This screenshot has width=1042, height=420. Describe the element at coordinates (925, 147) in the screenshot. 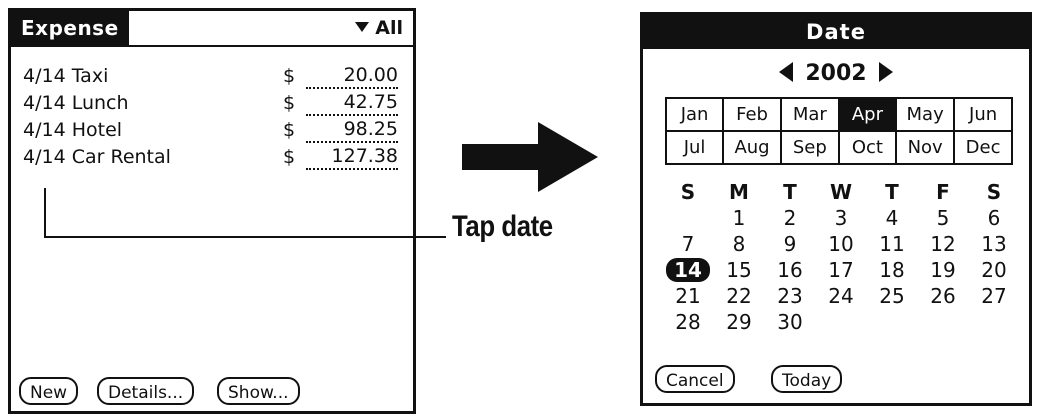

I see `month-nov: Nov` at that location.